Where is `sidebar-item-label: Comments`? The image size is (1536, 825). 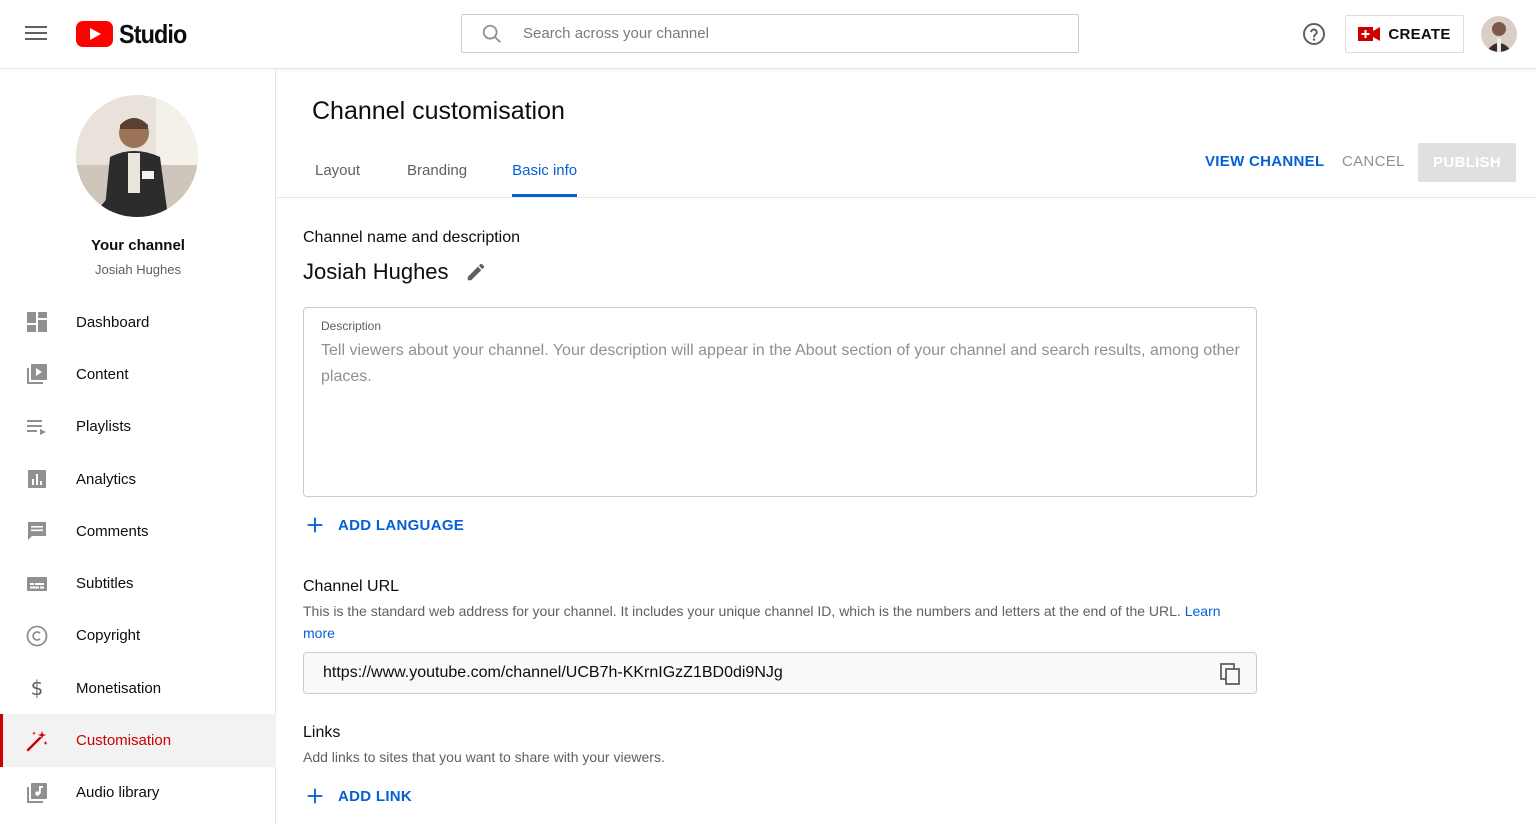 sidebar-item-label: Comments is located at coordinates (112, 531).